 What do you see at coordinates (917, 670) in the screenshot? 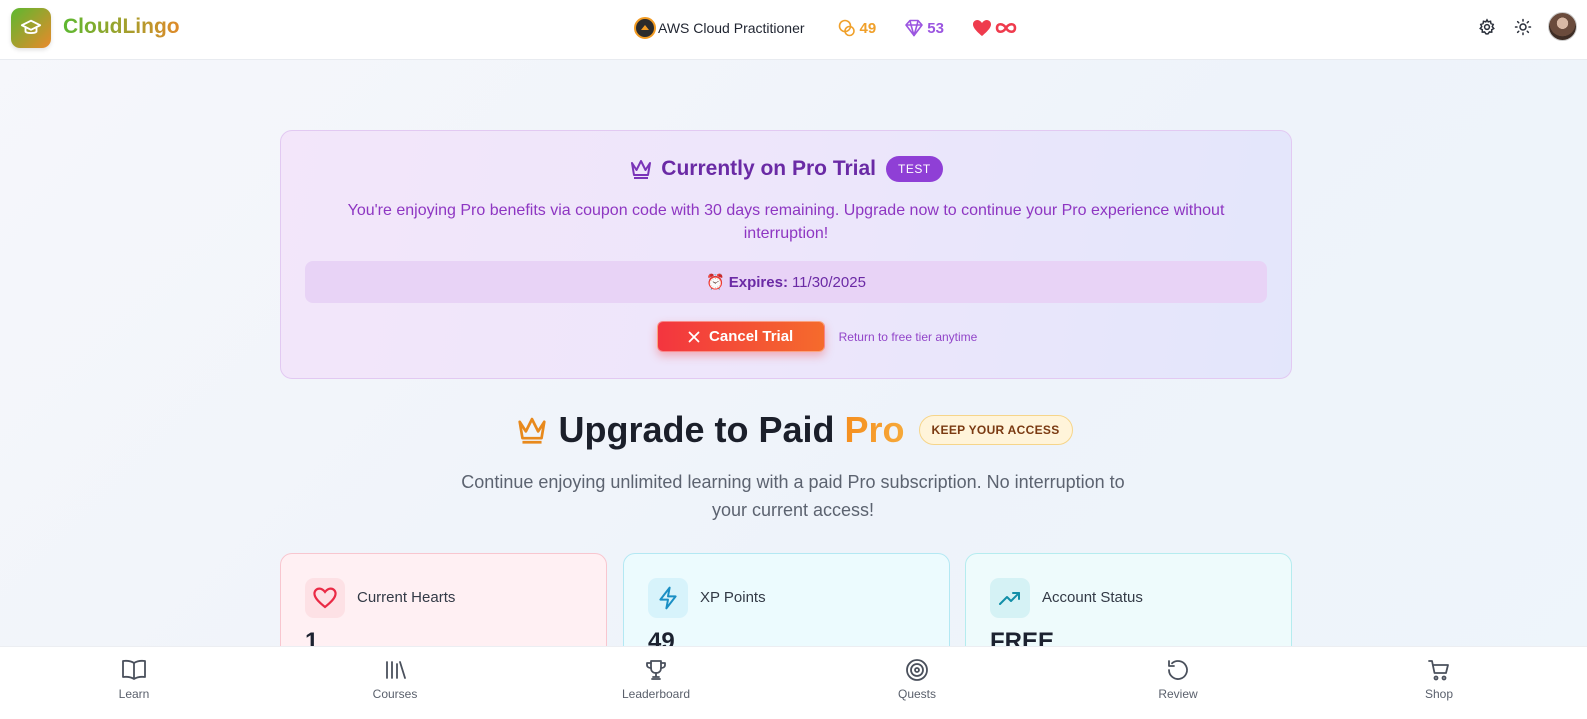
I see `target-icon` at bounding box center [917, 670].